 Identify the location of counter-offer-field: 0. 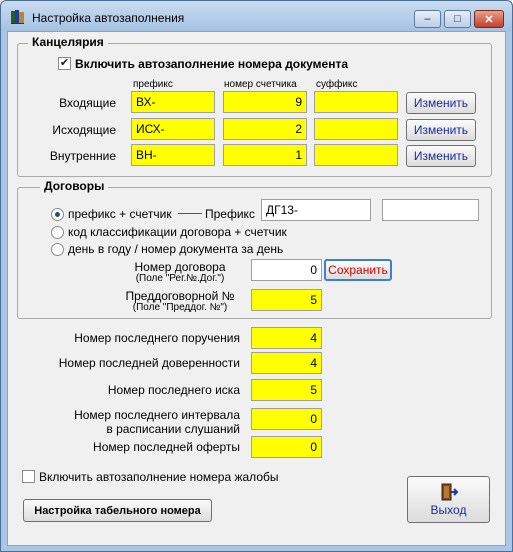
(286, 447).